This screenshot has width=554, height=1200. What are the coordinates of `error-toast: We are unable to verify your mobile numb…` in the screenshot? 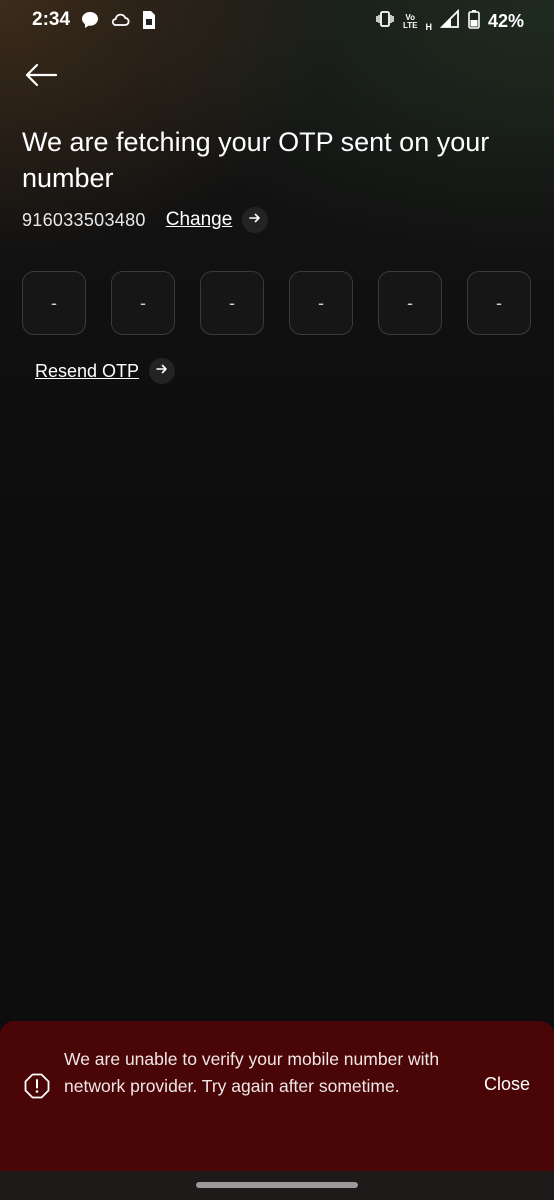 It's located at (277, 1096).